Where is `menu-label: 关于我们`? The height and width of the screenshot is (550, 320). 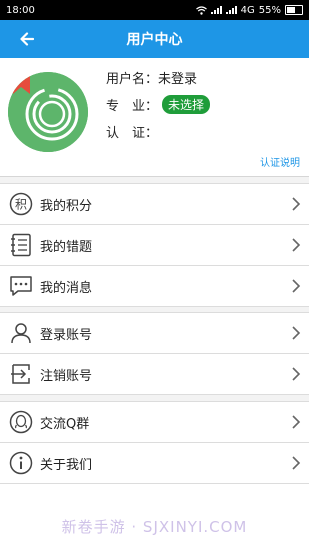 menu-label: 关于我们 is located at coordinates (66, 465).